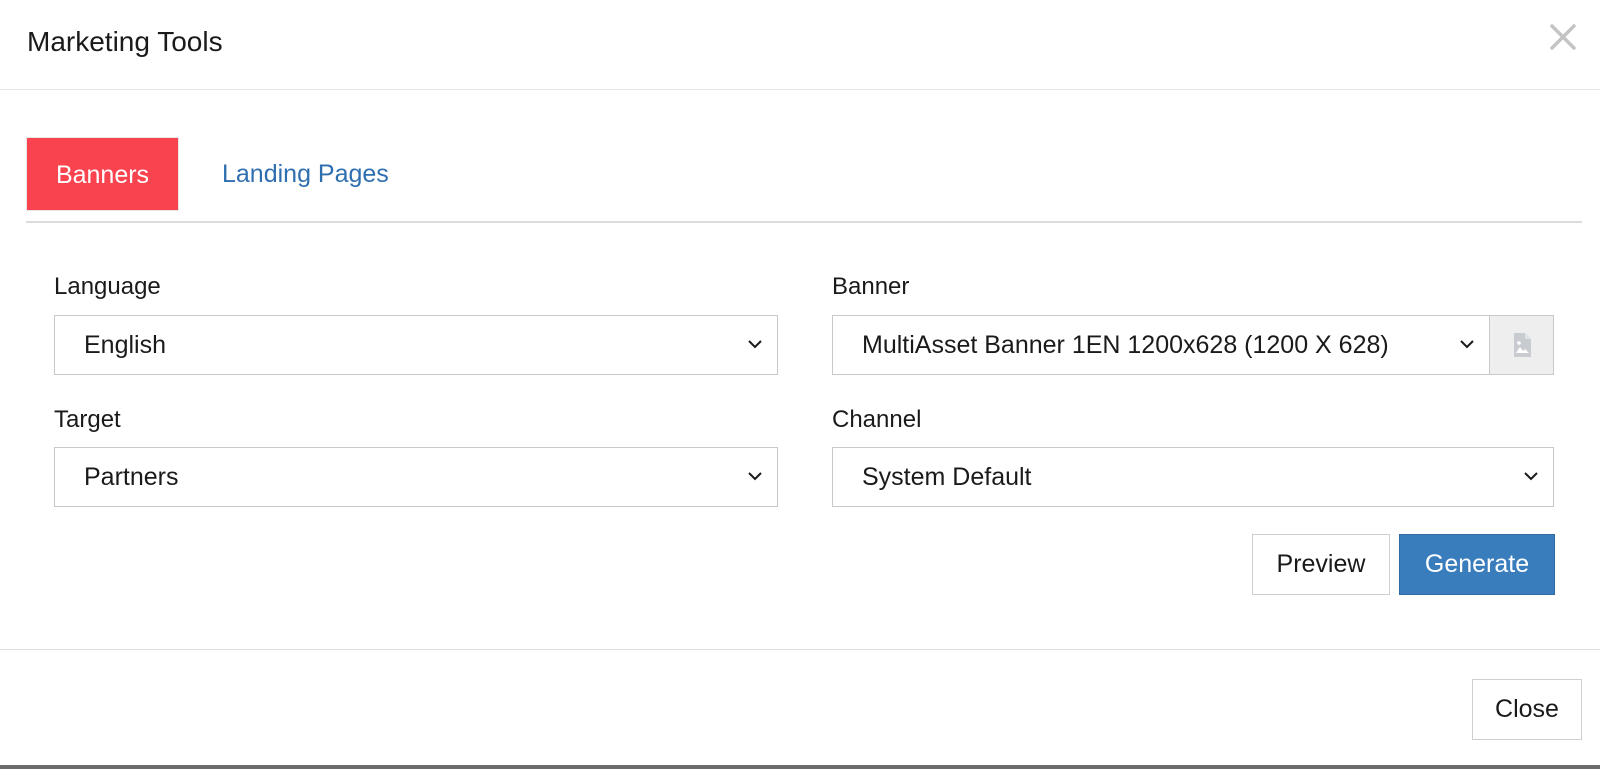  I want to click on generate-button: Generate, so click(1477, 564).